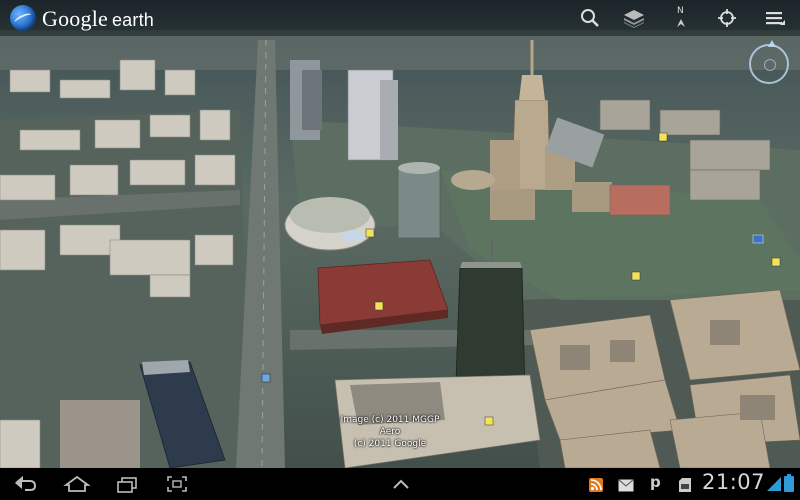 The image size is (800, 500). What do you see at coordinates (655, 482) in the screenshot?
I see `p-icon: p` at bounding box center [655, 482].